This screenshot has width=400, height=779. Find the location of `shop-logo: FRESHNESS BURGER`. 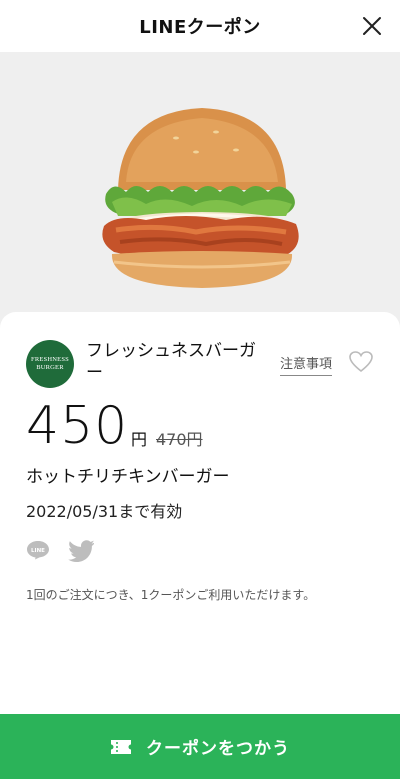

shop-logo: FRESHNESS BURGER is located at coordinates (50, 364).